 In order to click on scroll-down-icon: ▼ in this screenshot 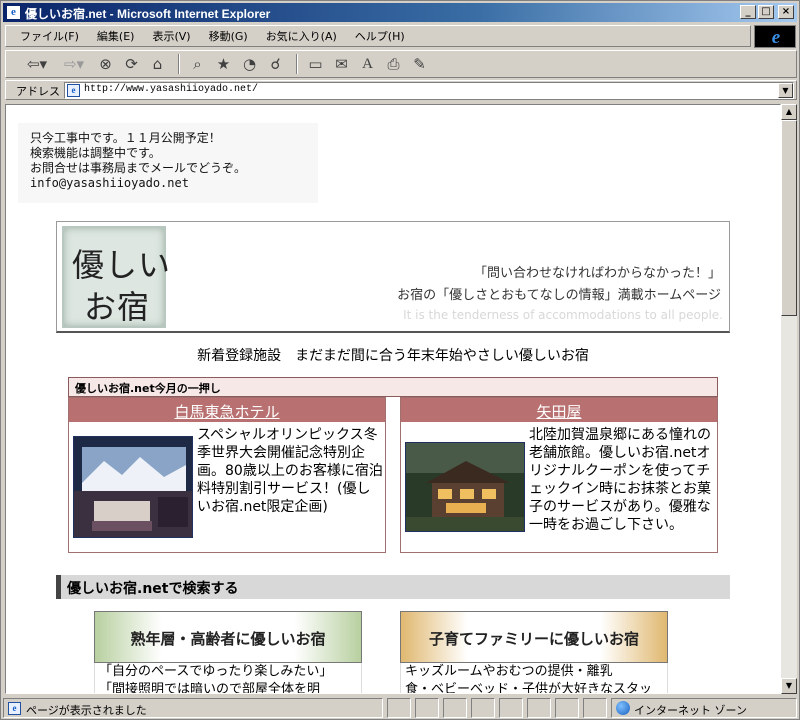, I will do `click(789, 686)`.